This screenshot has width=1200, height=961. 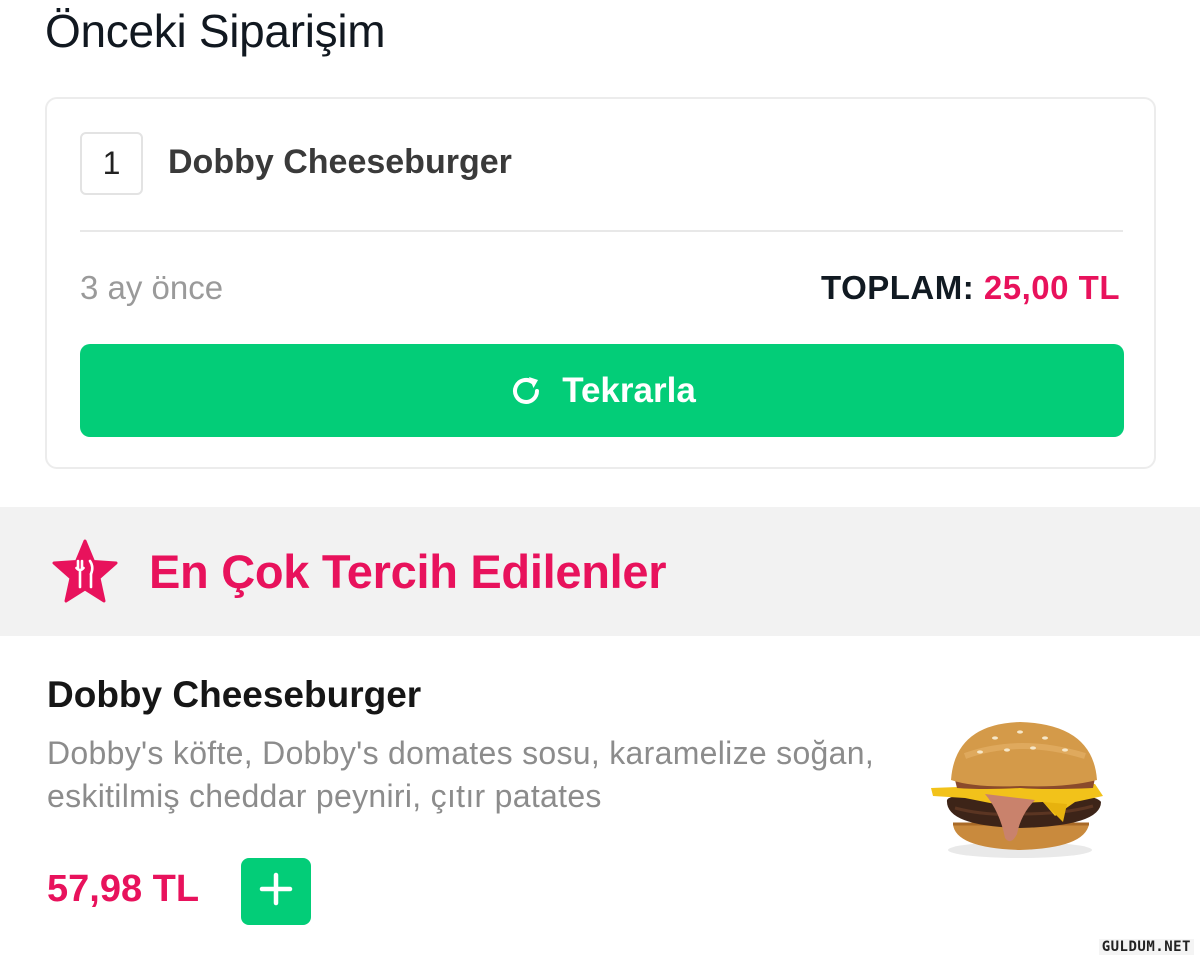 What do you see at coordinates (340, 162) in the screenshot?
I see `order-item-name: Dobby Cheeseburger` at bounding box center [340, 162].